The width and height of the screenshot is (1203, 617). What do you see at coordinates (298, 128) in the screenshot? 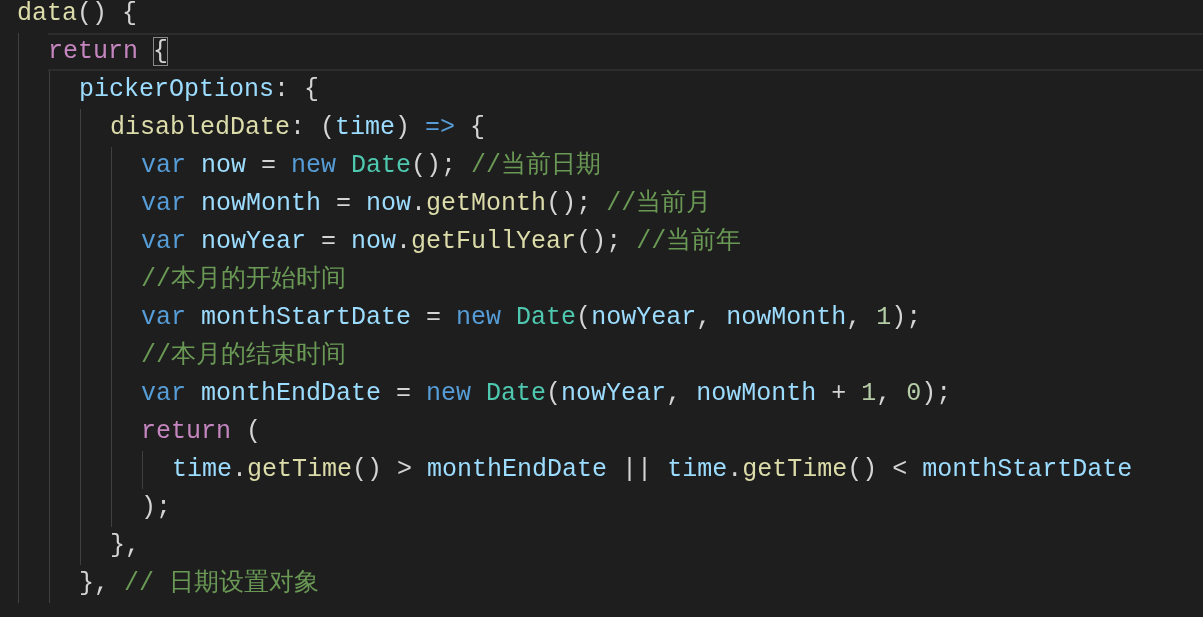
I see `code-line: disabledDate: (time) => {` at bounding box center [298, 128].